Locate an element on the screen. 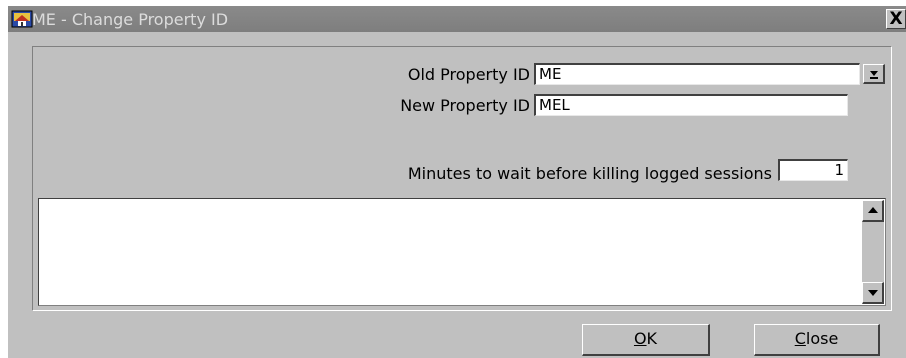  scroll-down-button is located at coordinates (873, 293).